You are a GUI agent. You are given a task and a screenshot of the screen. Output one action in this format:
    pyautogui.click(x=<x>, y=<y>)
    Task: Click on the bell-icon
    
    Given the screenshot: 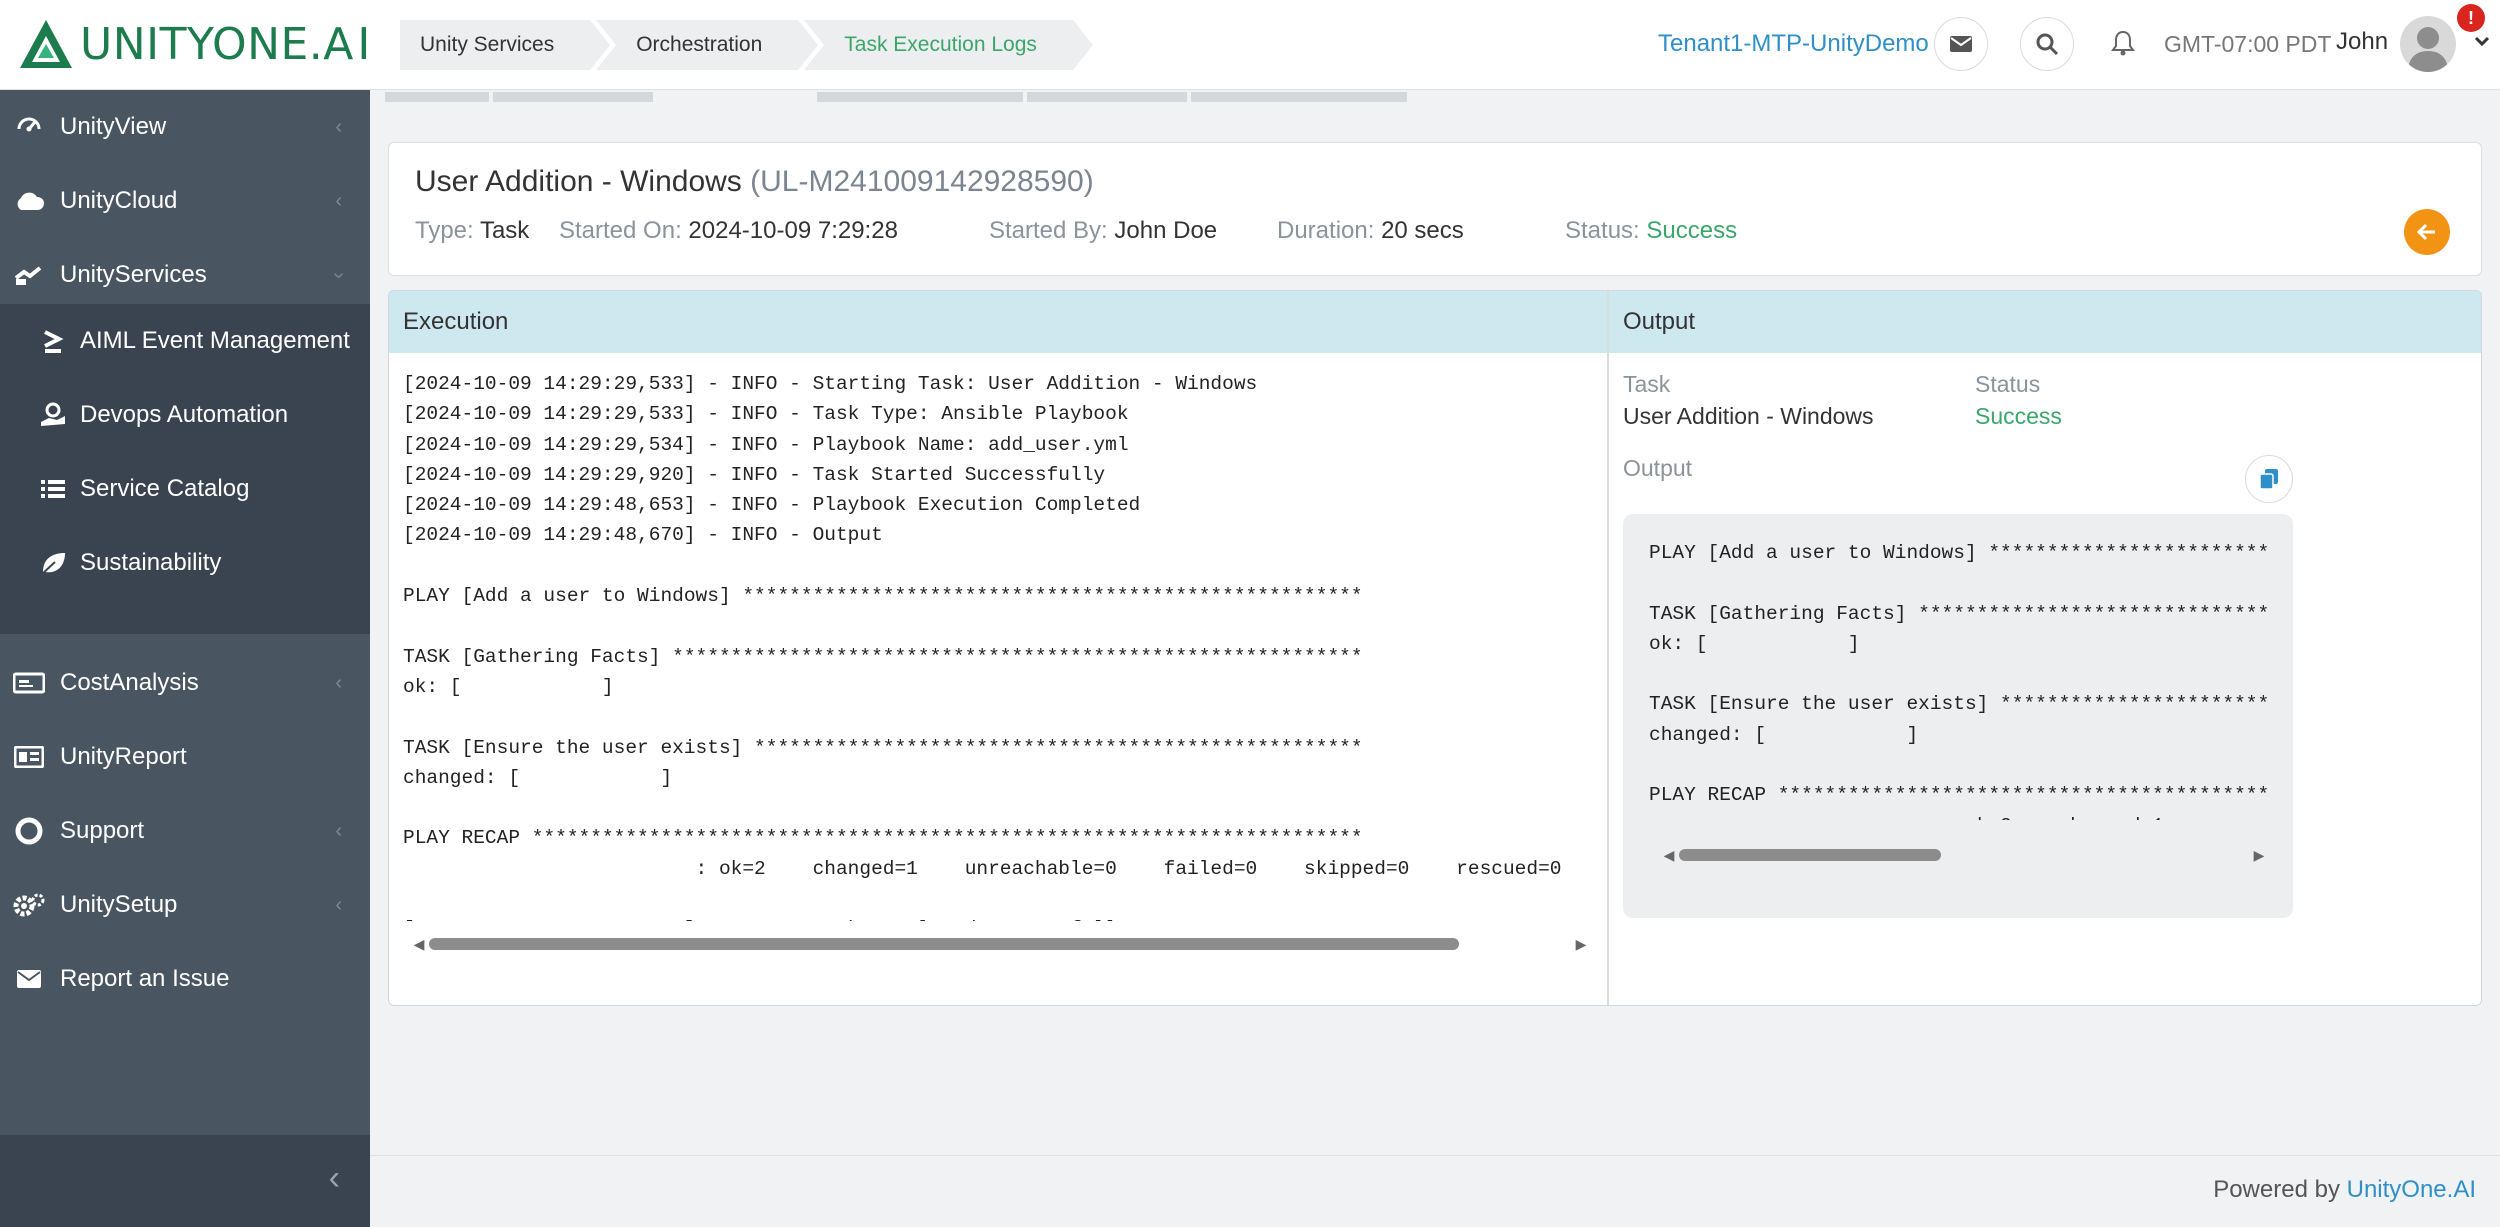 What is the action you would take?
    pyautogui.click(x=2123, y=43)
    